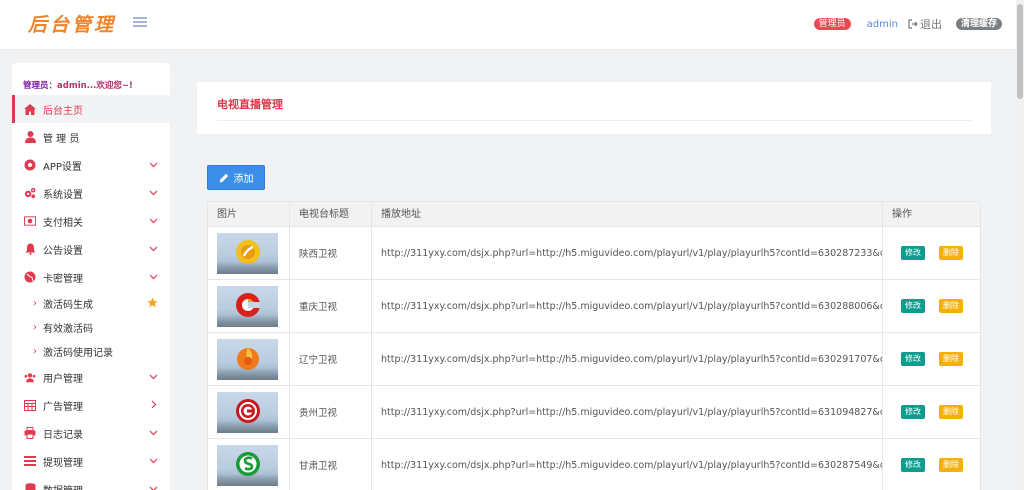 Image resolution: width=1024 pixels, height=490 pixels. I want to click on gears-icon, so click(30, 193).